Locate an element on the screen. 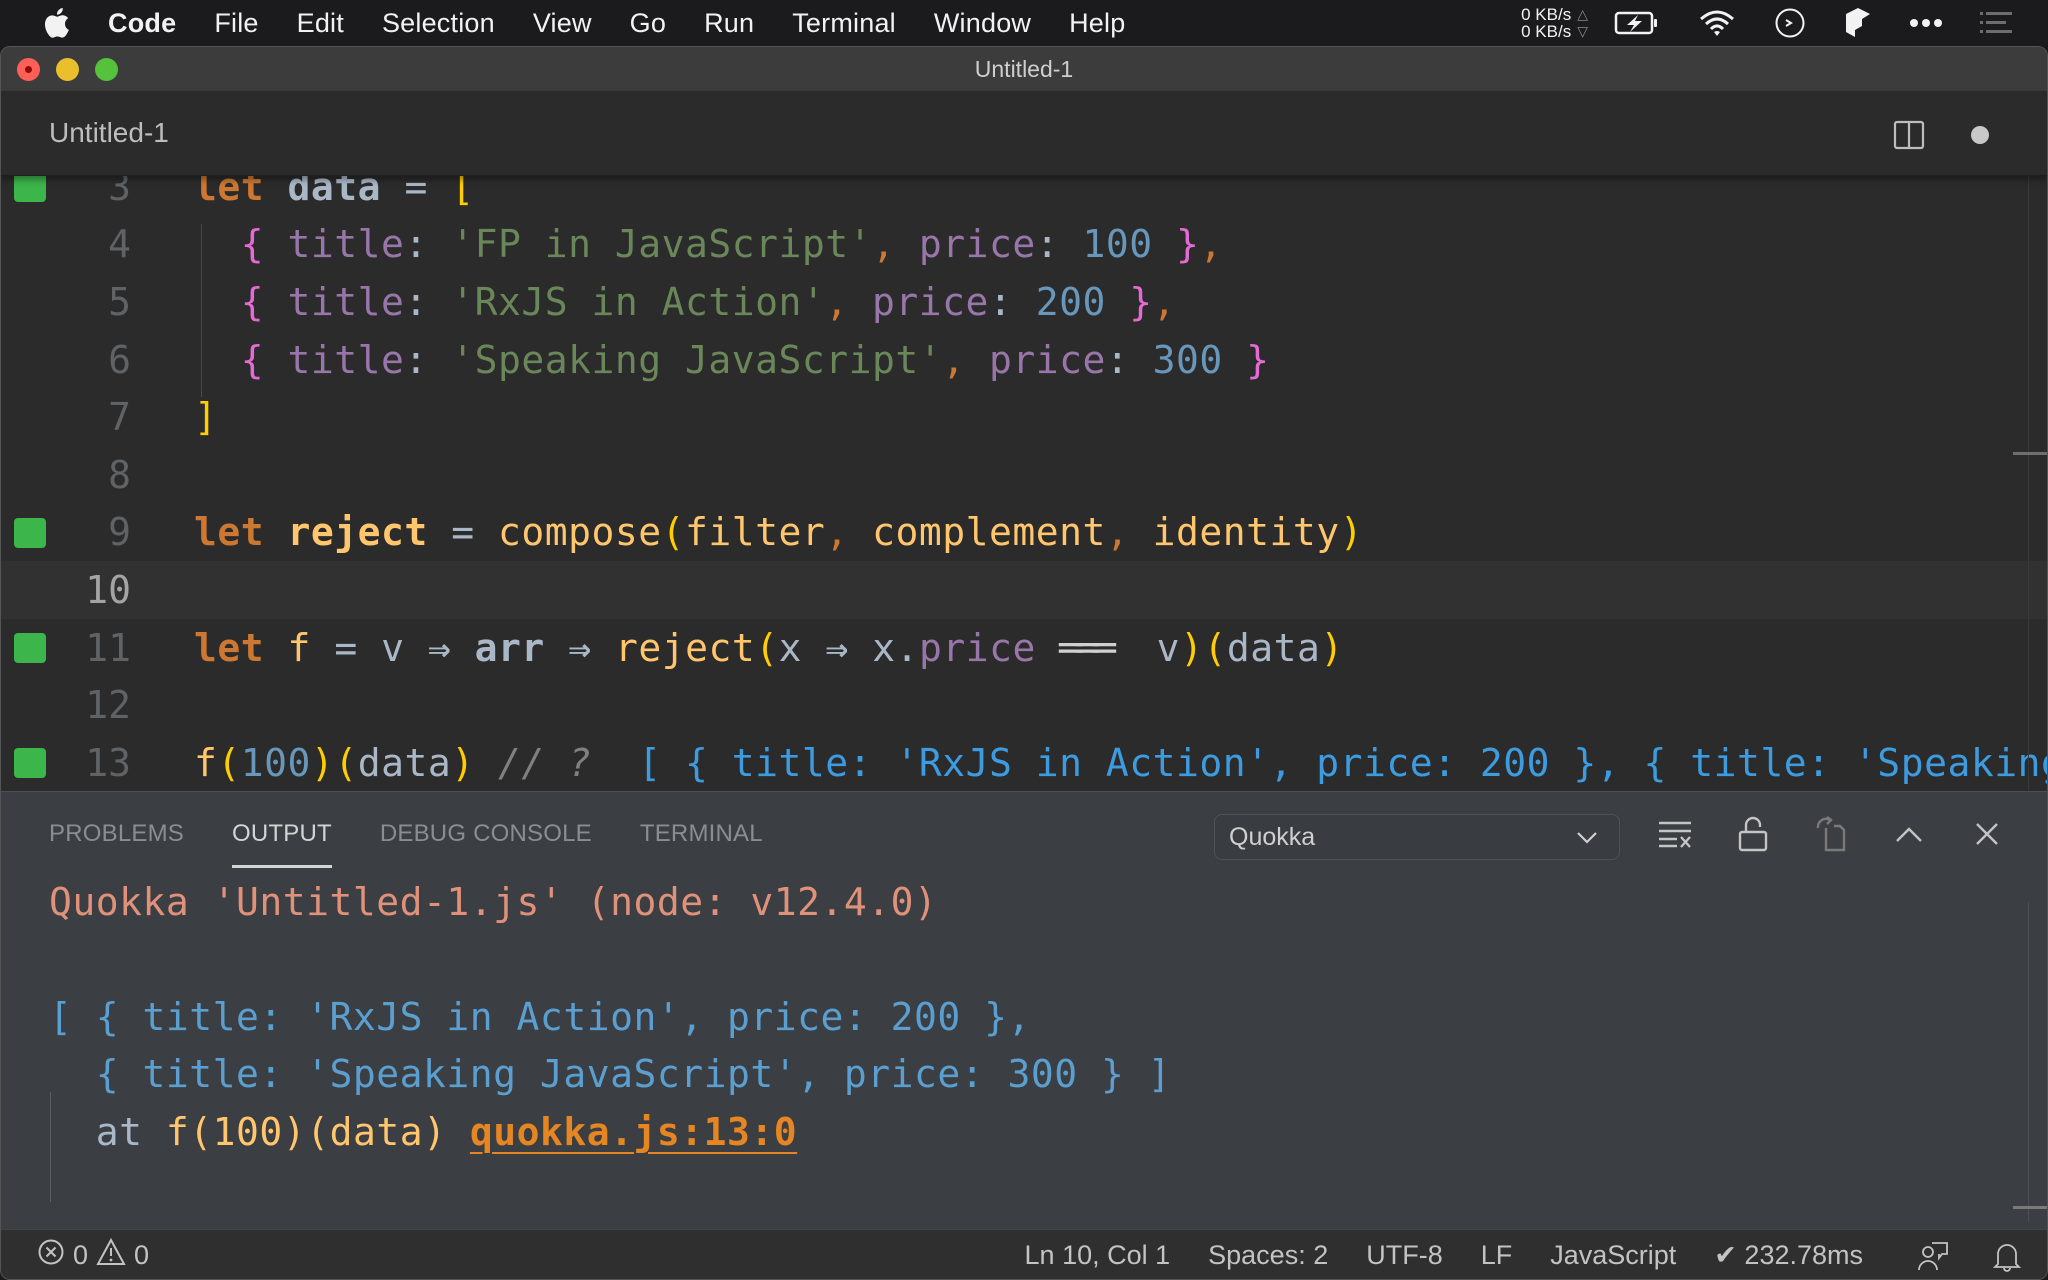  unsaved-dot-icon is located at coordinates (1980, 137).